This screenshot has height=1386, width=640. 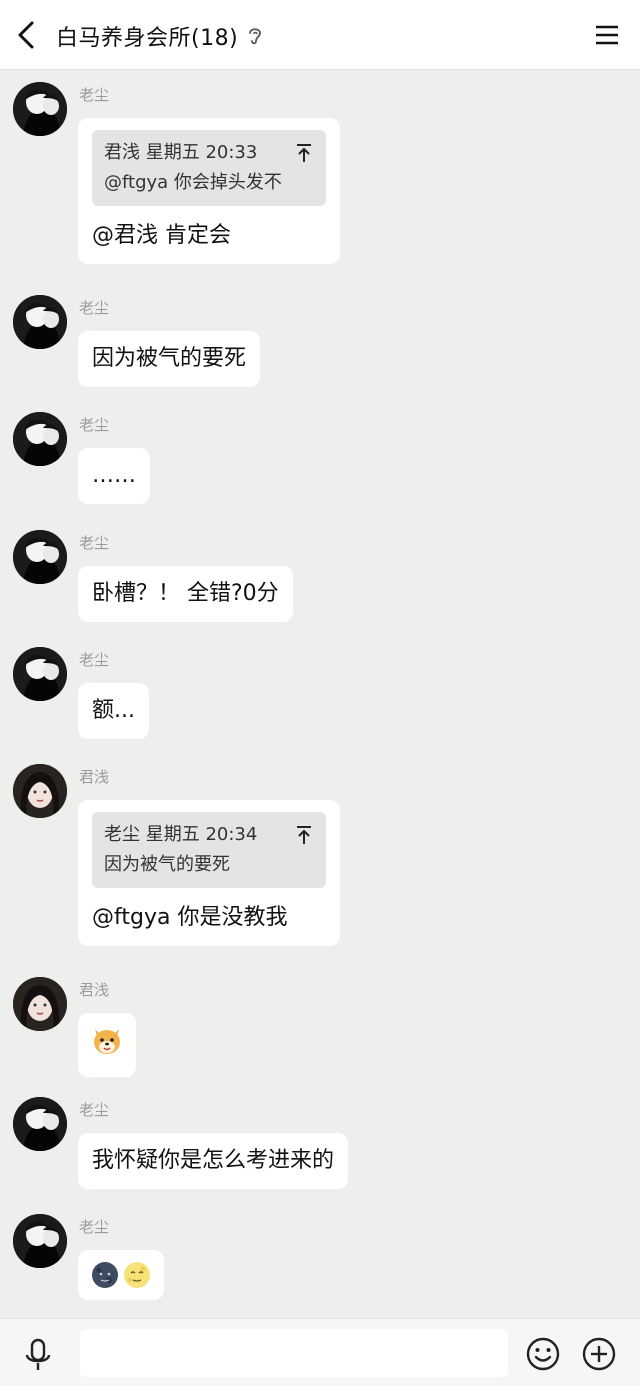 I want to click on dog-face-emoji-icon, so click(x=107, y=1041).